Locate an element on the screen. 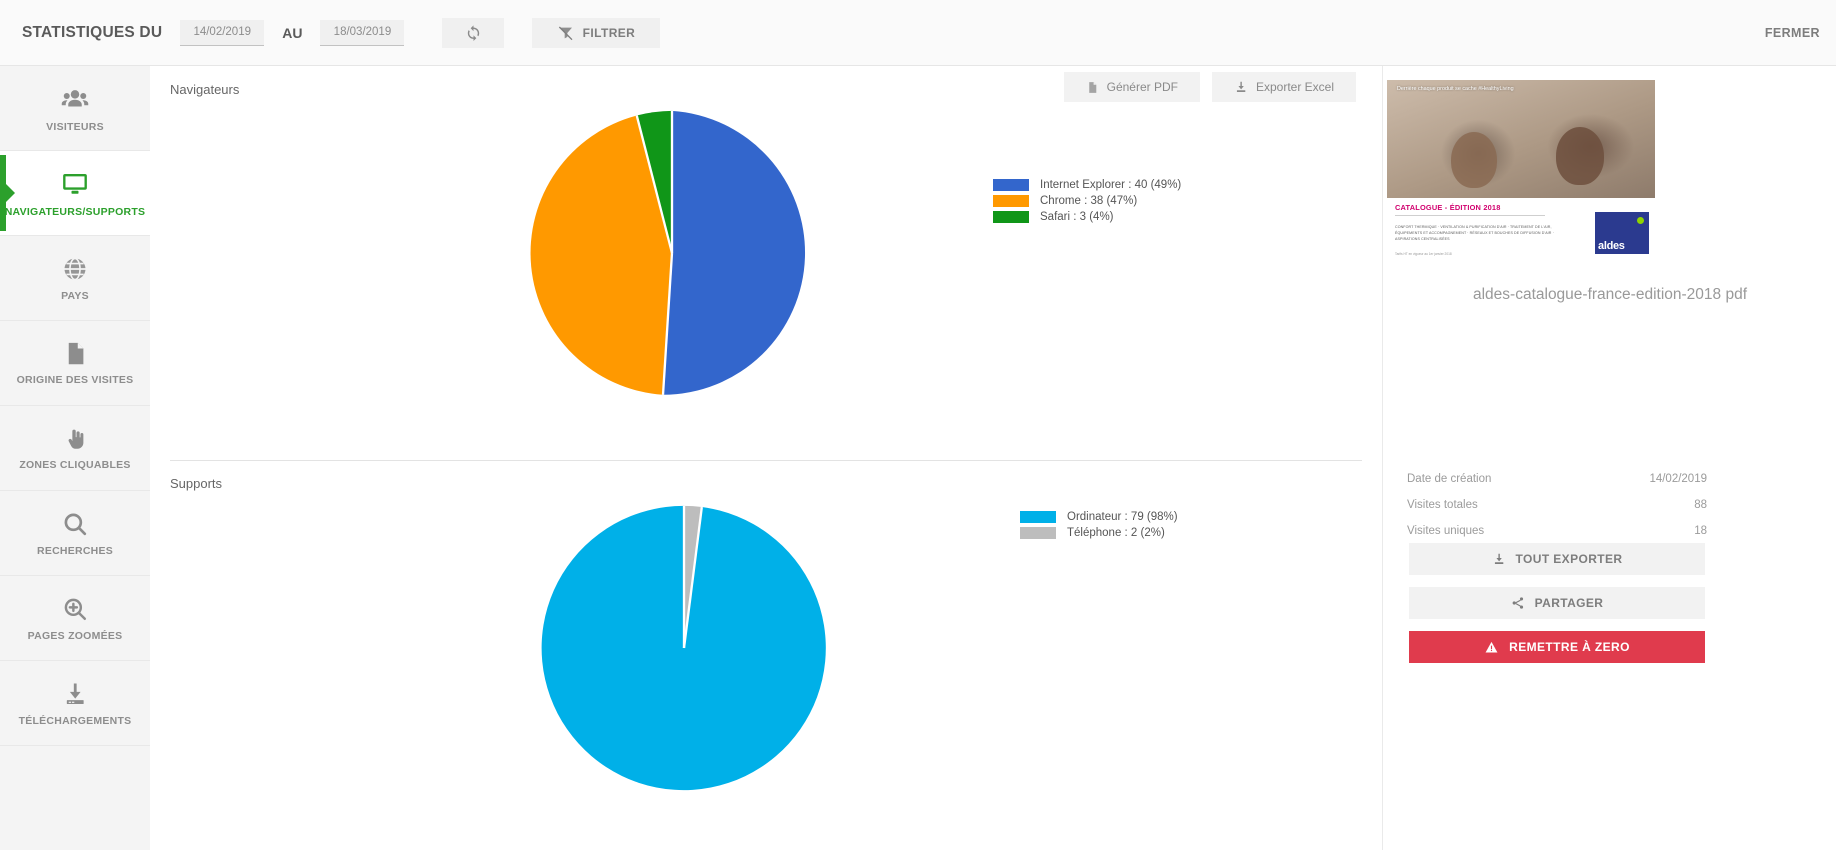  monitor-icon is located at coordinates (75, 184).